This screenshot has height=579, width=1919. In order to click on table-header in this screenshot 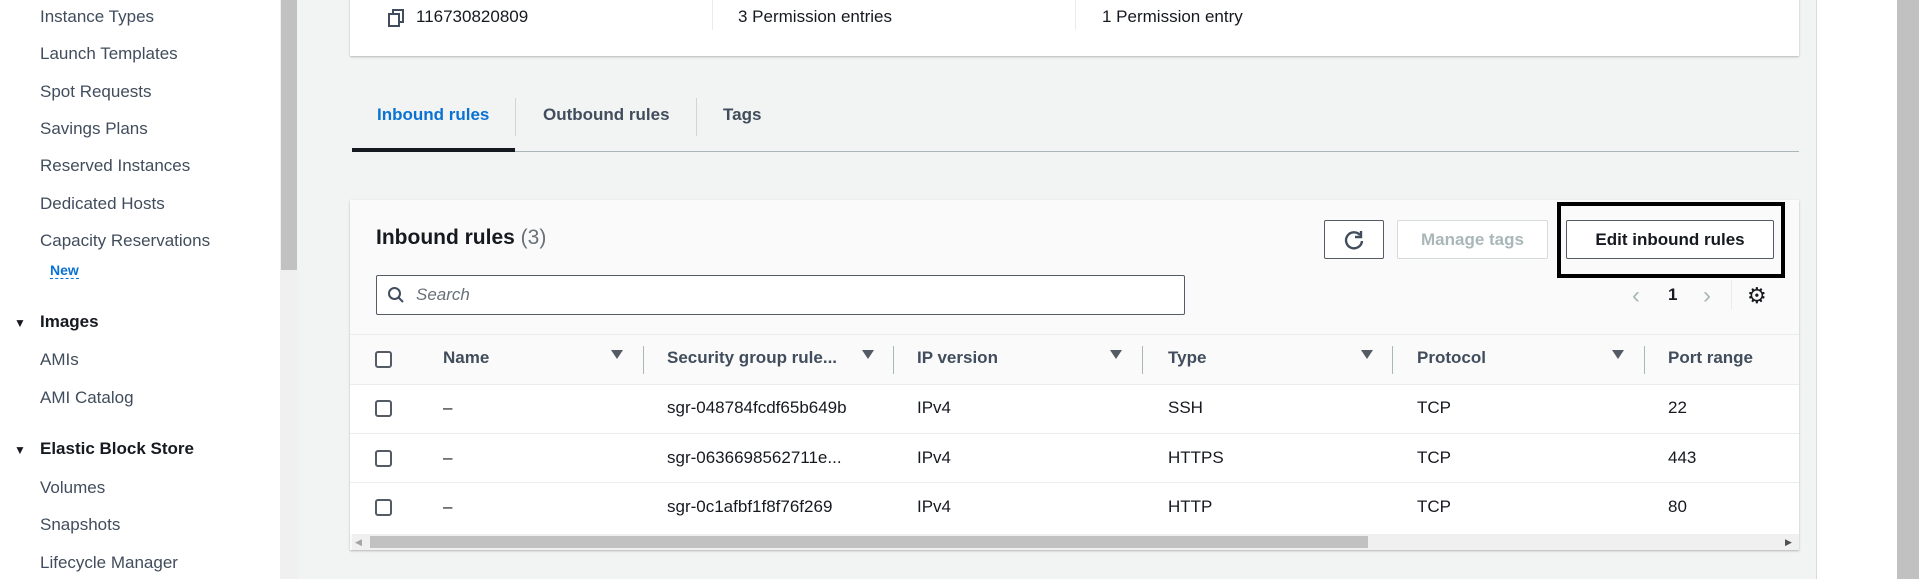, I will do `click(1074, 359)`.